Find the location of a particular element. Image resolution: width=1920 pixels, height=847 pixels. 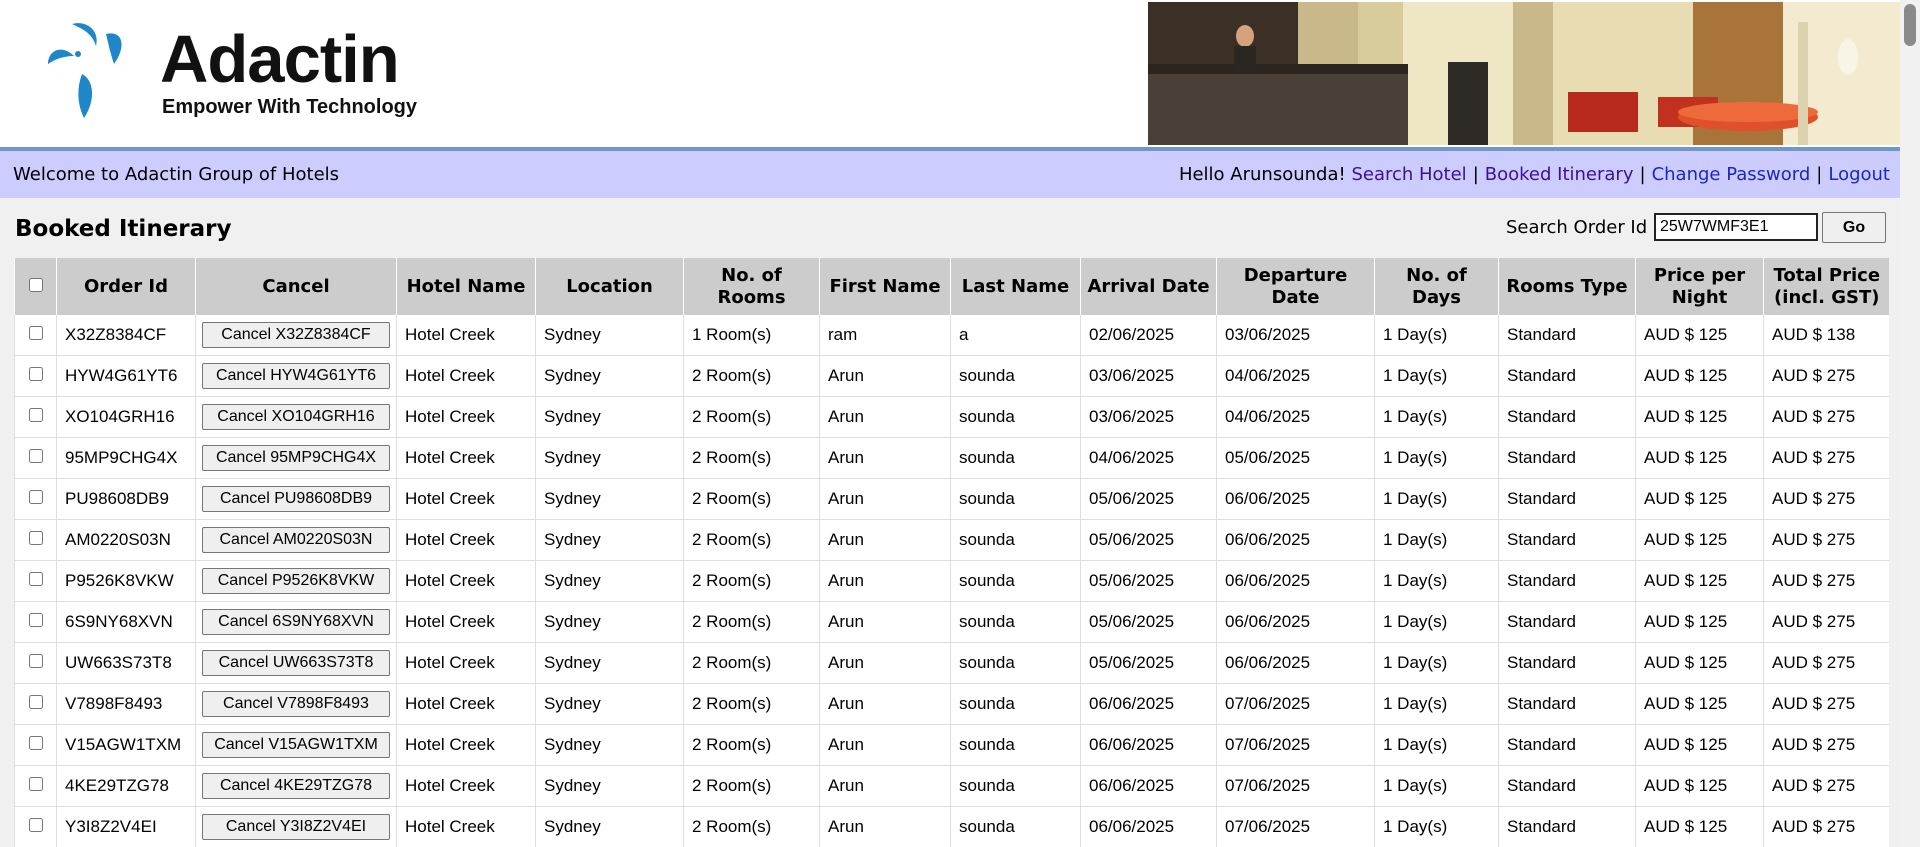

select-all-checkbox is located at coordinates (35, 284).